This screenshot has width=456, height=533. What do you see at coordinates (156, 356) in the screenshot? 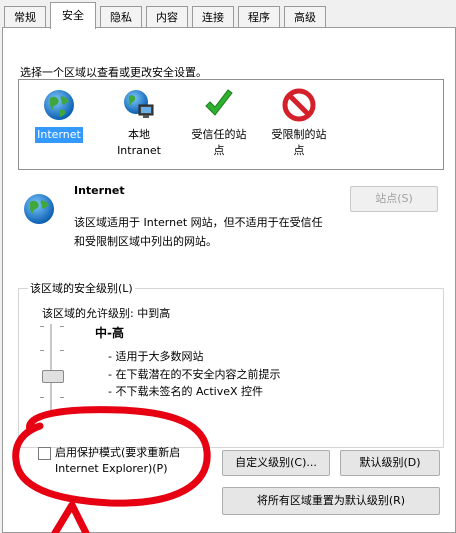
I see `security-level-bullet: - 适用于大多数网站` at bounding box center [156, 356].